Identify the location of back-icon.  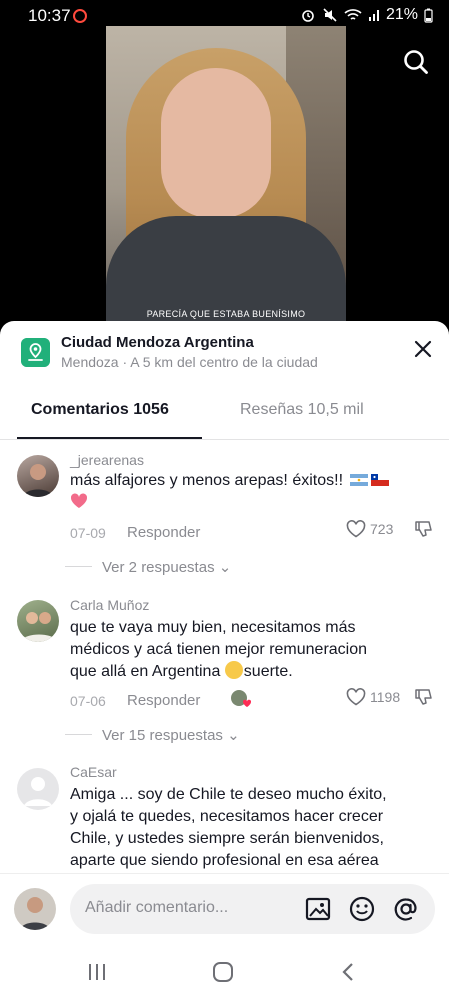
(348, 972).